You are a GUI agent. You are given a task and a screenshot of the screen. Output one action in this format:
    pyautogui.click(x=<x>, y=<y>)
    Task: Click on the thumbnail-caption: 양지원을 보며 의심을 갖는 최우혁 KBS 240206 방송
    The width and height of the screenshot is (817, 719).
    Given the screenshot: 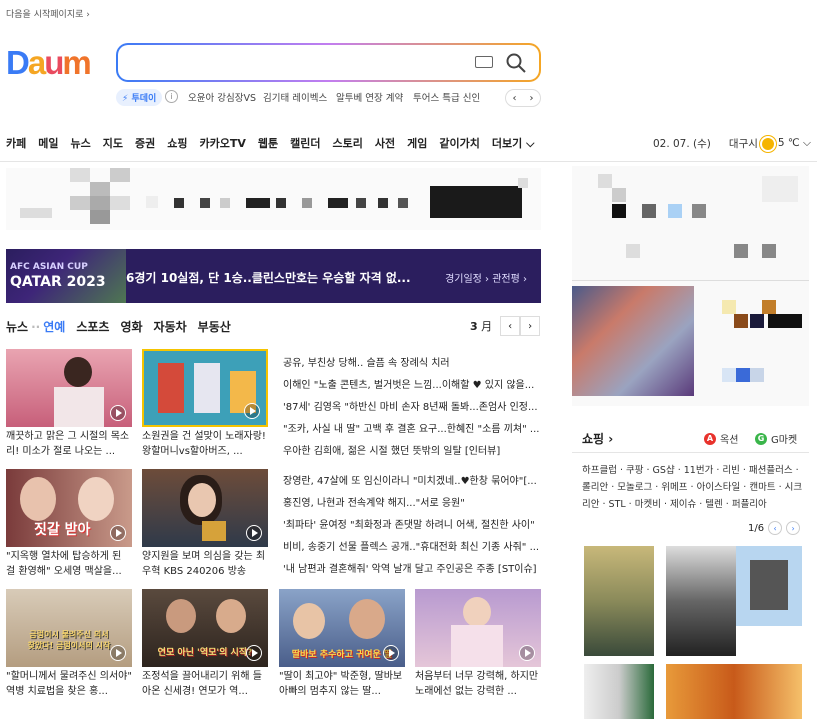 What is the action you would take?
    pyautogui.click(x=205, y=564)
    